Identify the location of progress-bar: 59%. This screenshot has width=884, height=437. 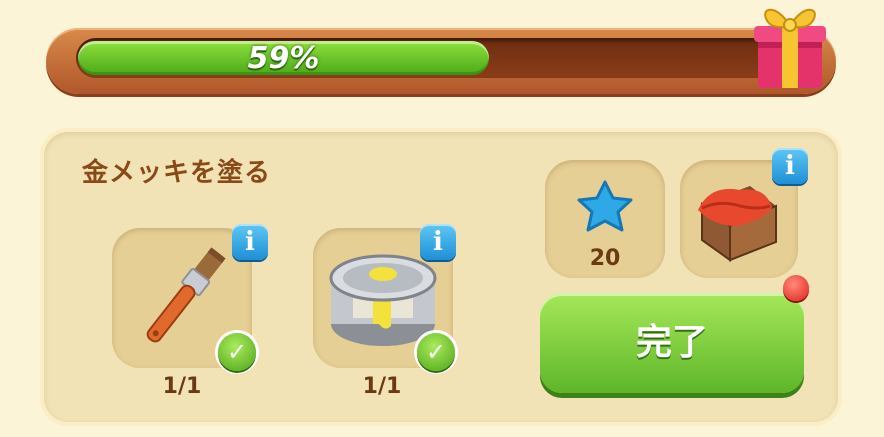
(441, 61).